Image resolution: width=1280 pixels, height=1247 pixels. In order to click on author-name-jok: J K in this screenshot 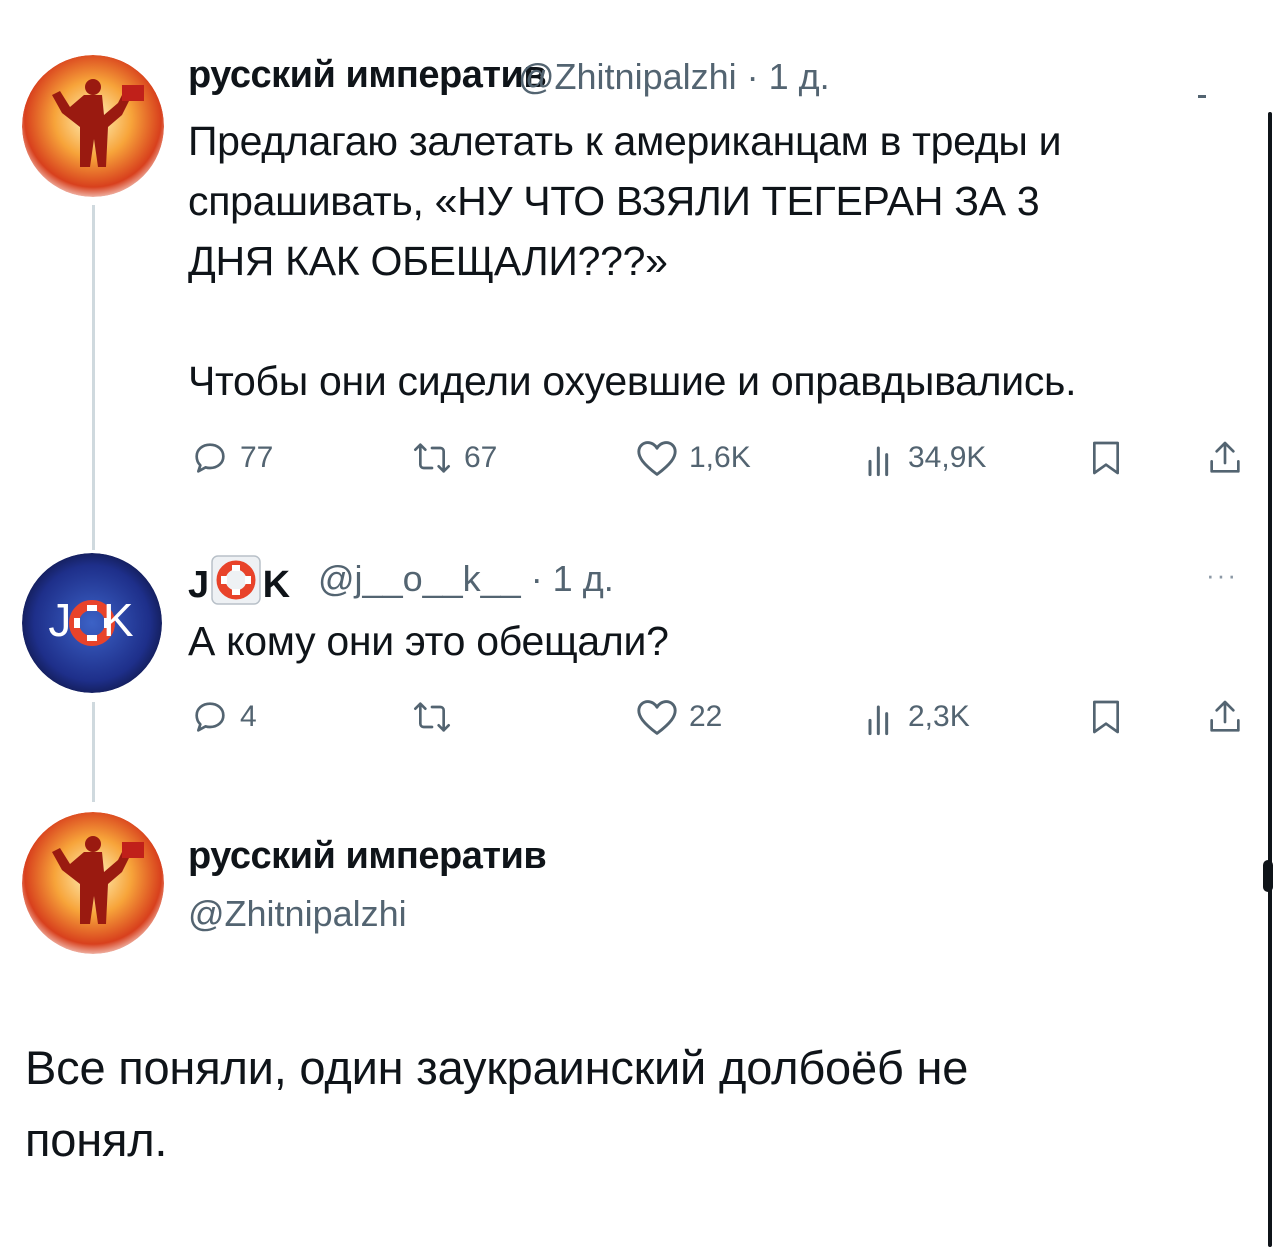, I will do `click(239, 585)`.